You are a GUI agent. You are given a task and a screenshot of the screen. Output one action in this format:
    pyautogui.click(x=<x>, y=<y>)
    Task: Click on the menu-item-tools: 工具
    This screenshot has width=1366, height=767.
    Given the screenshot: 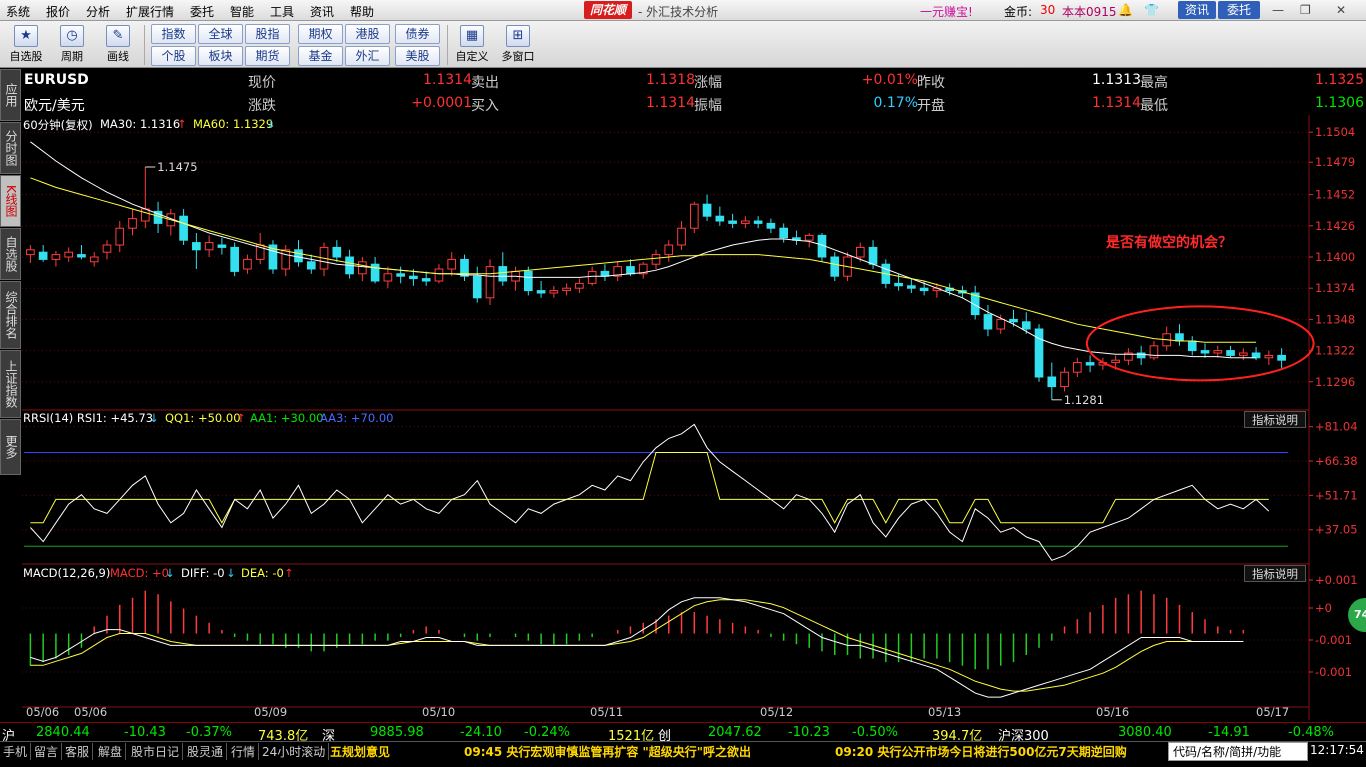 What is the action you would take?
    pyautogui.click(x=282, y=11)
    